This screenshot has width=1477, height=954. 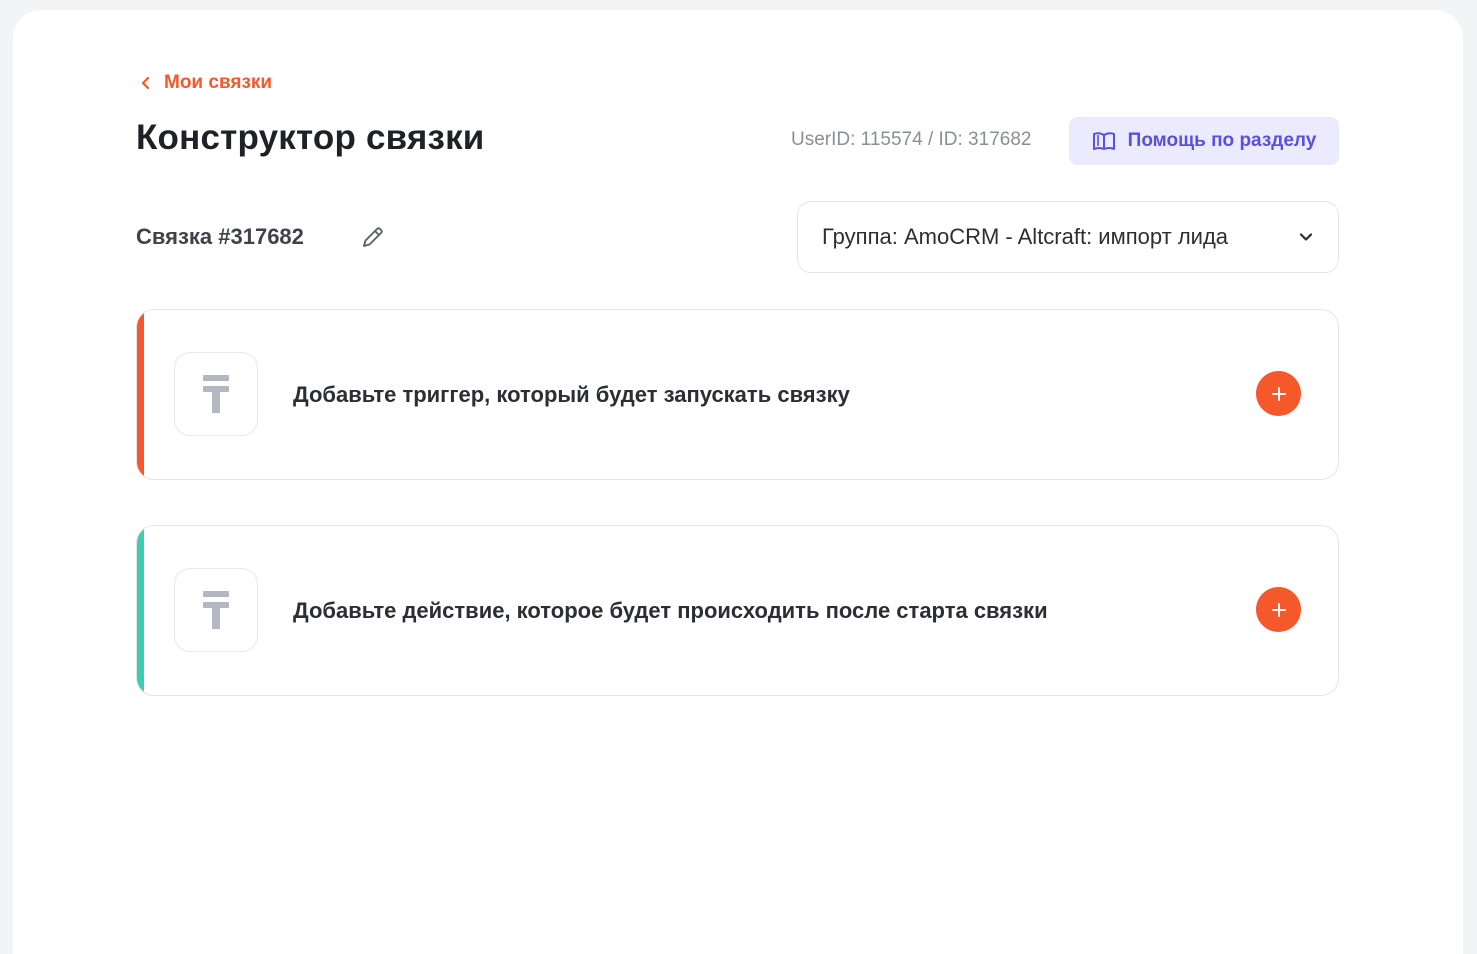 What do you see at coordinates (220, 236) in the screenshot?
I see `connection-name: Связка #317682` at bounding box center [220, 236].